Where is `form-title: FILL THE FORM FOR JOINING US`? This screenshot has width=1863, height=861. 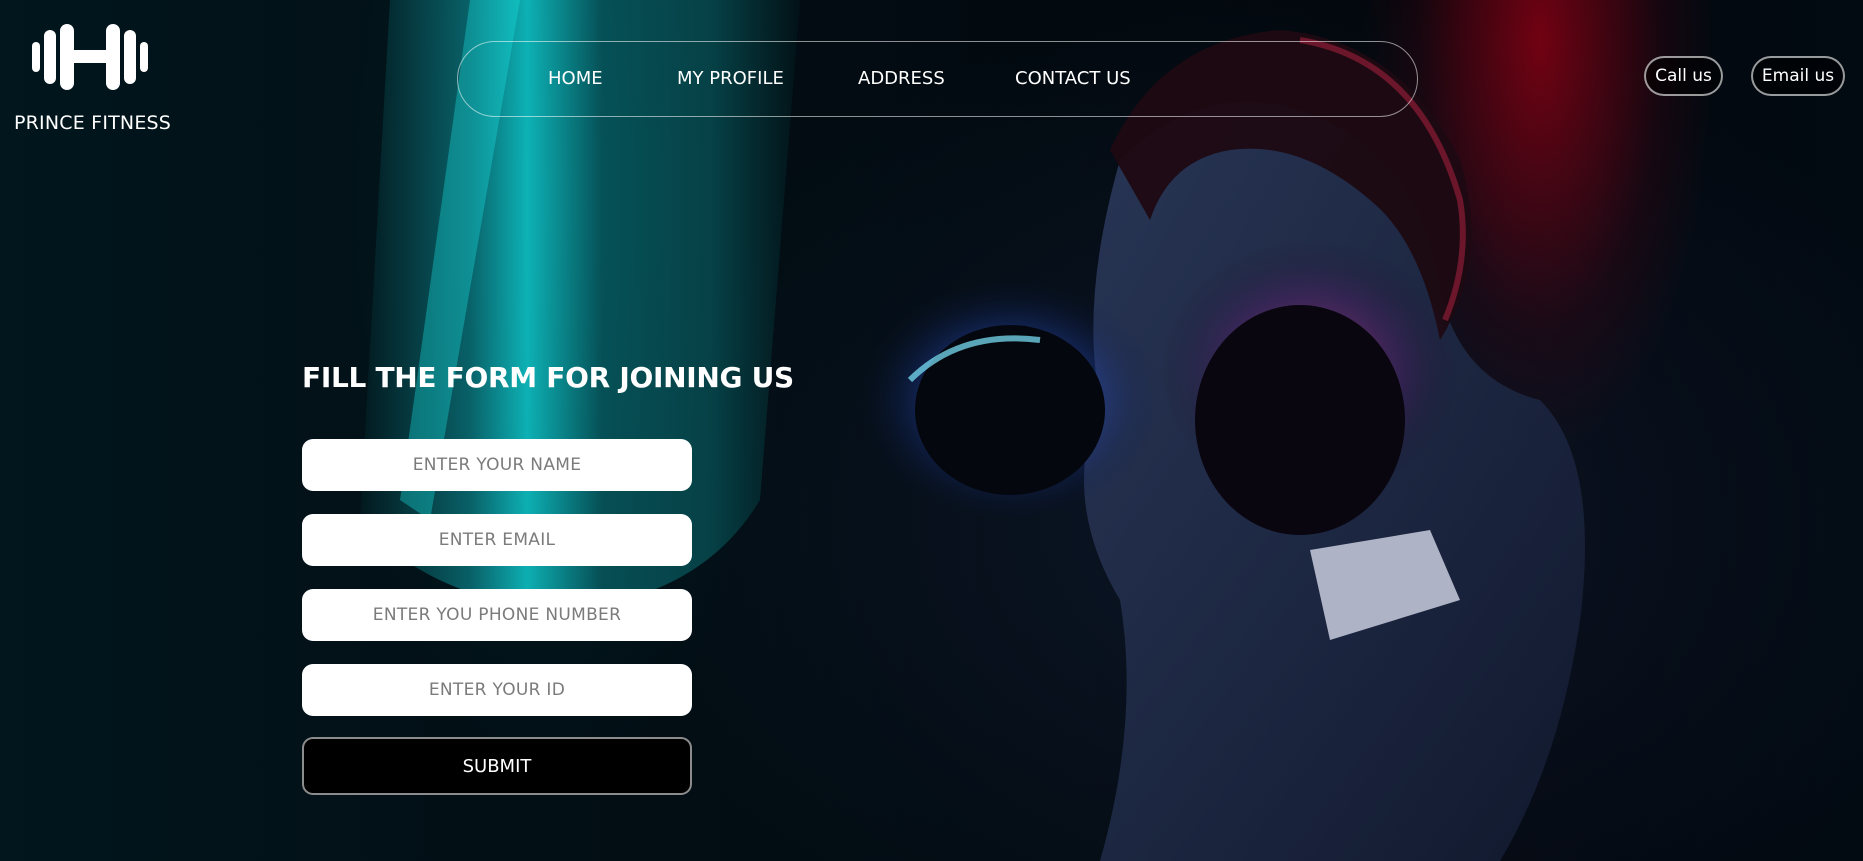
form-title: FILL THE FORM FOR JOINING US is located at coordinates (548, 377).